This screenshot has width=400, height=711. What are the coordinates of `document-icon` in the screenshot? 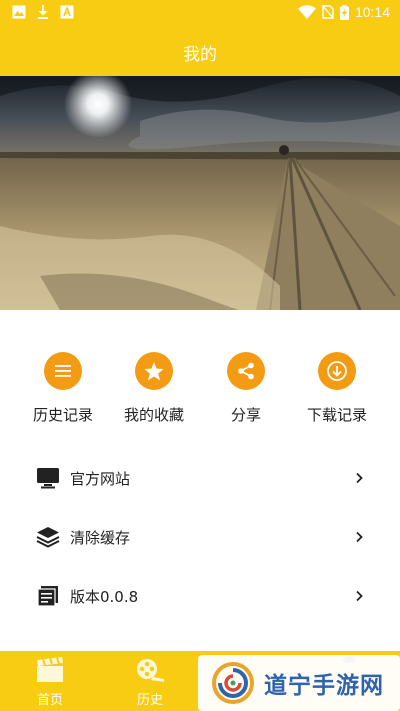 It's located at (48, 596).